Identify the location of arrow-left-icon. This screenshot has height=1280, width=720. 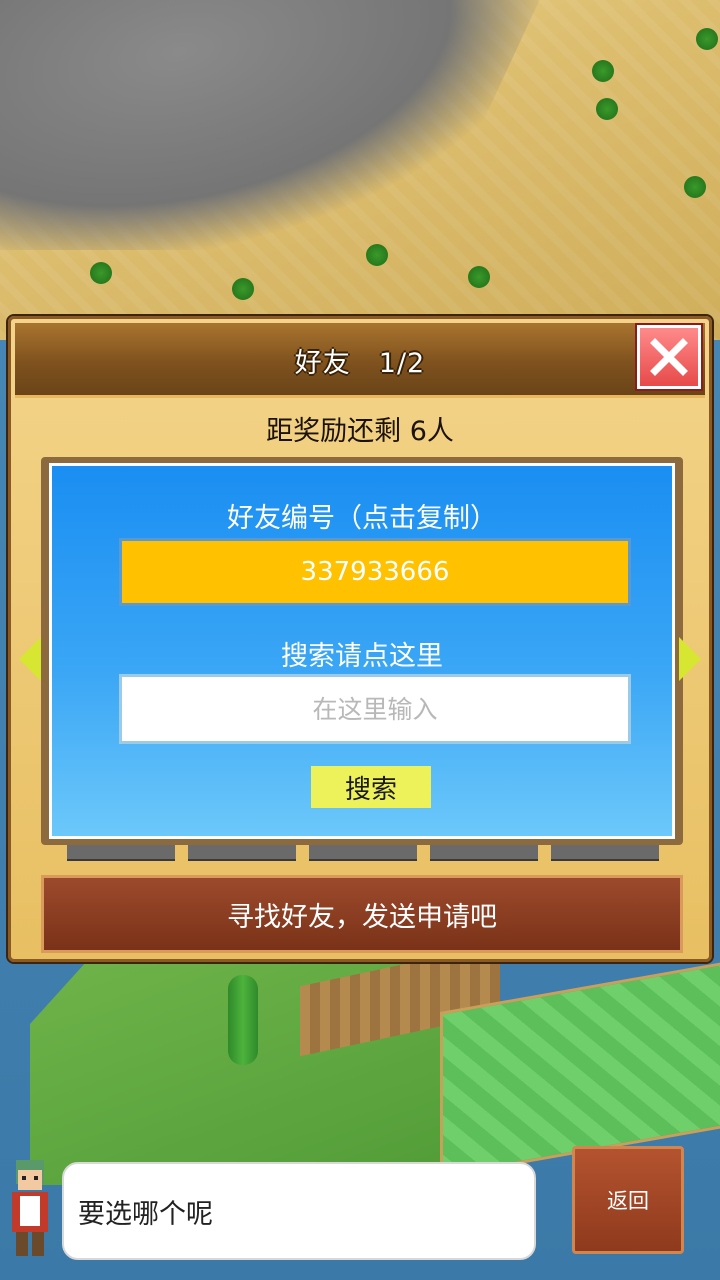
(30, 659).